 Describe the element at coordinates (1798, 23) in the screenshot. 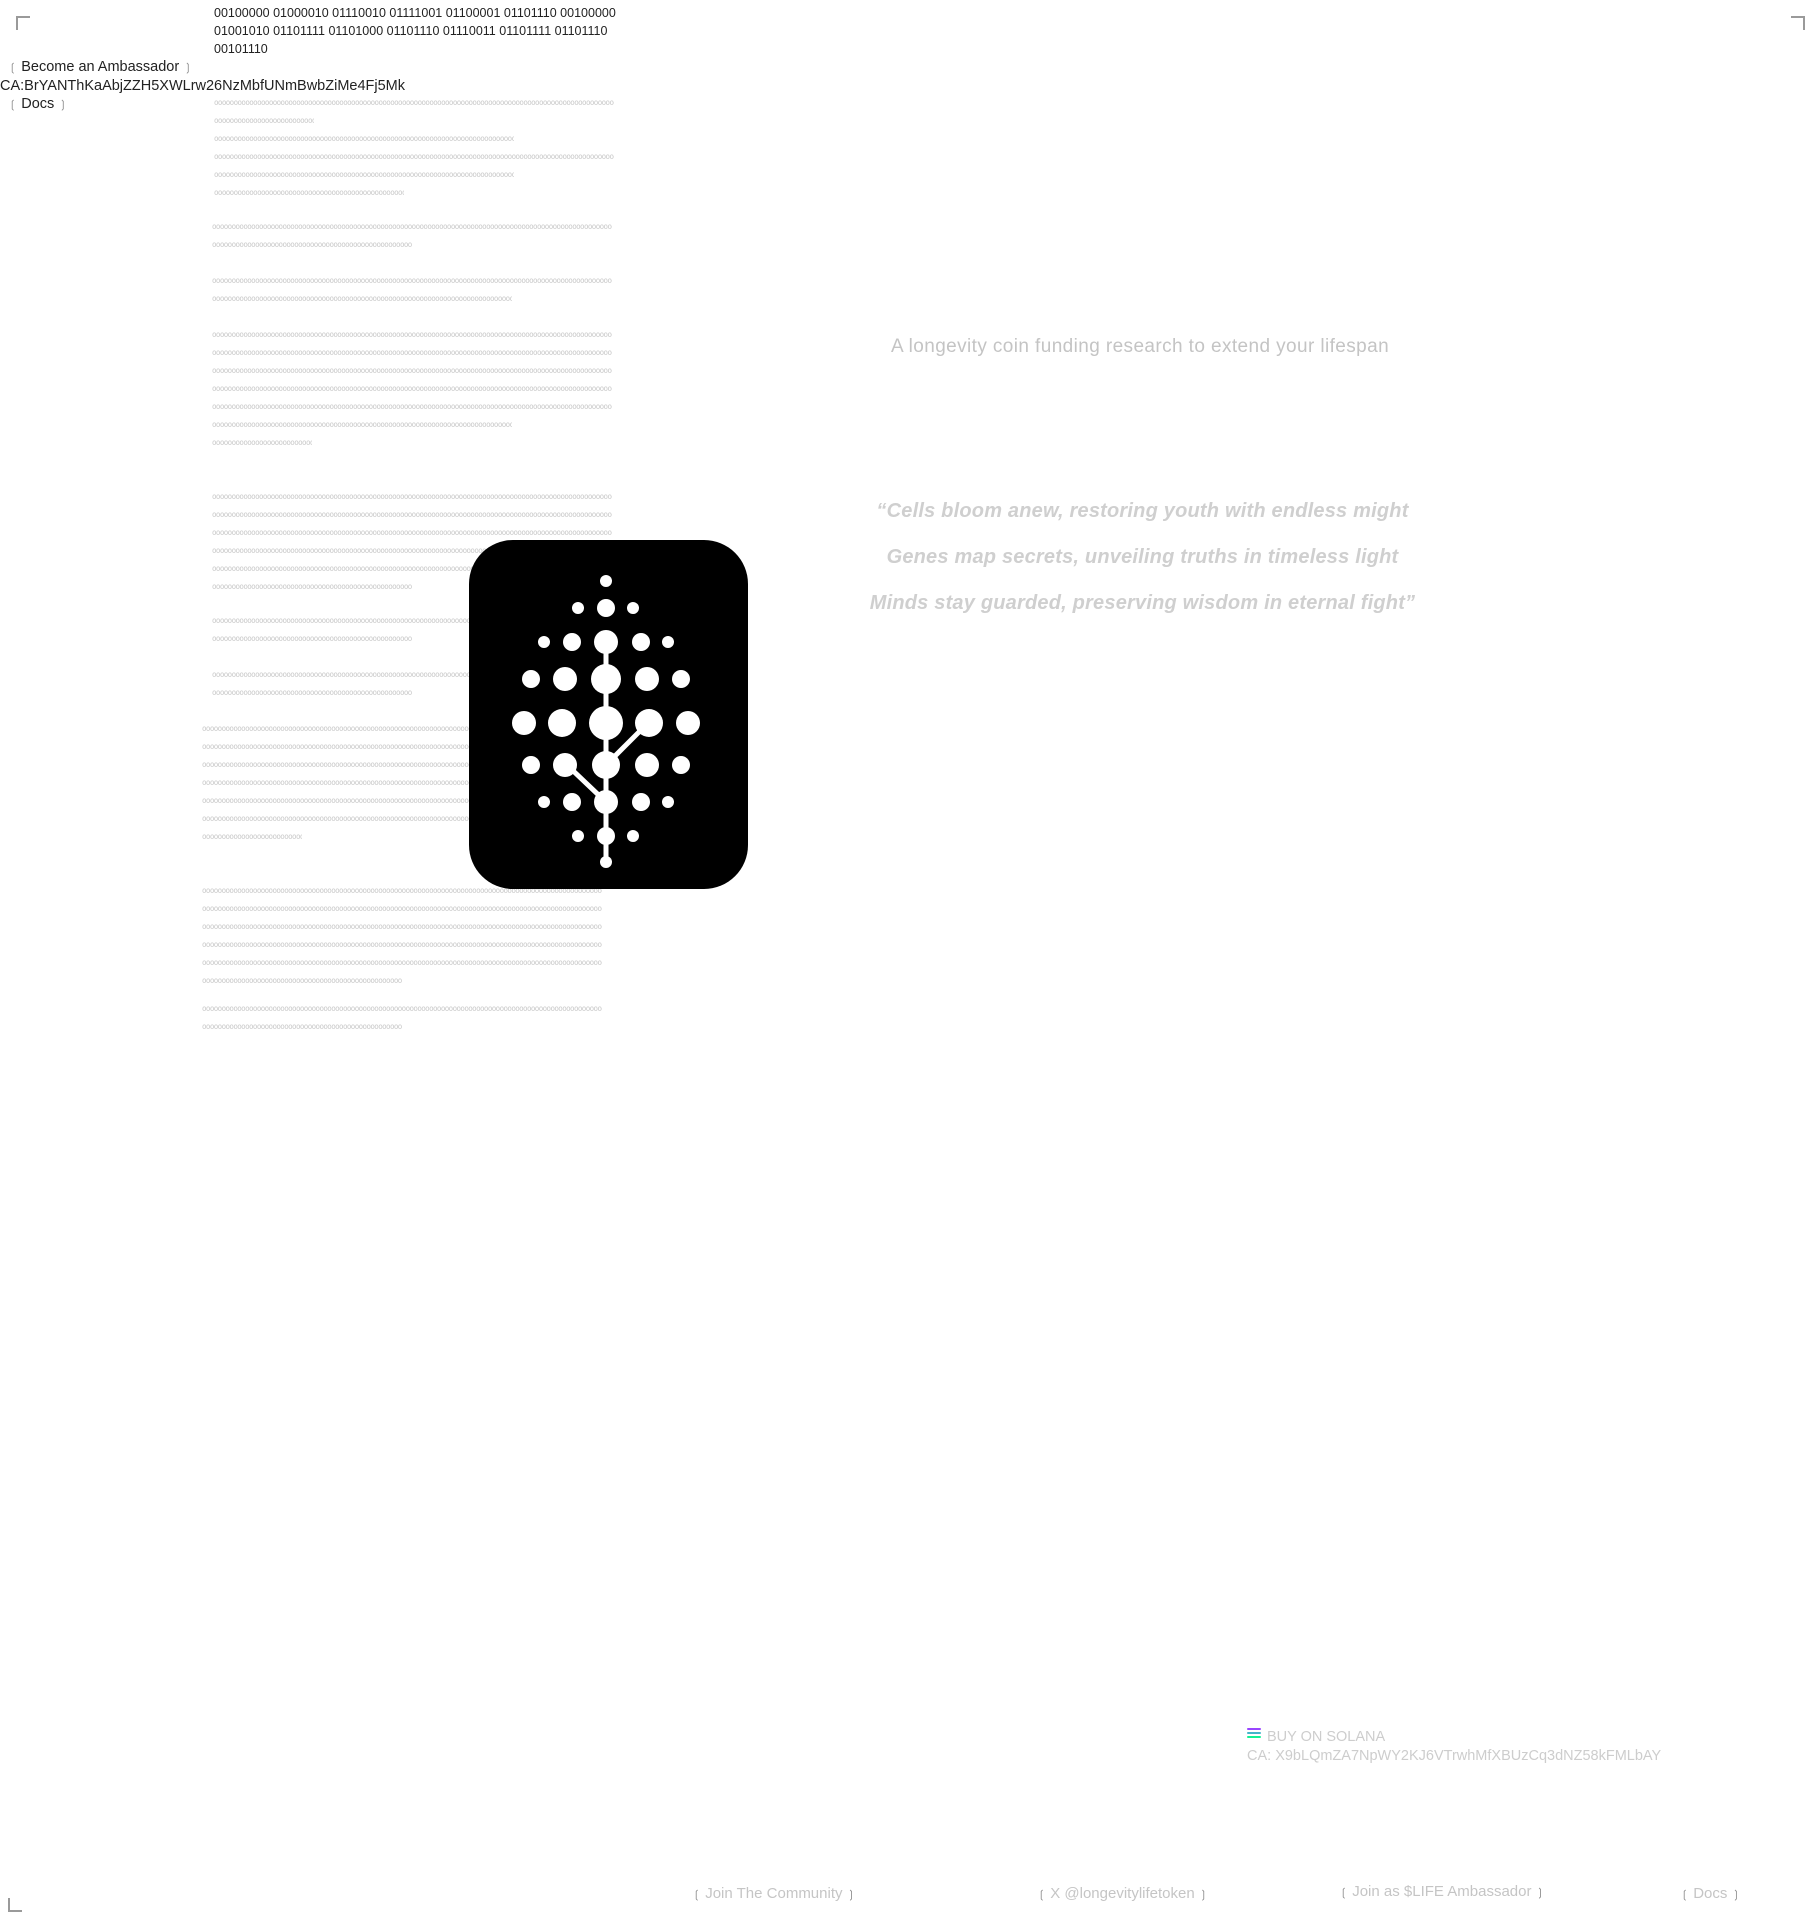

I see `frame-corner-top-right` at that location.